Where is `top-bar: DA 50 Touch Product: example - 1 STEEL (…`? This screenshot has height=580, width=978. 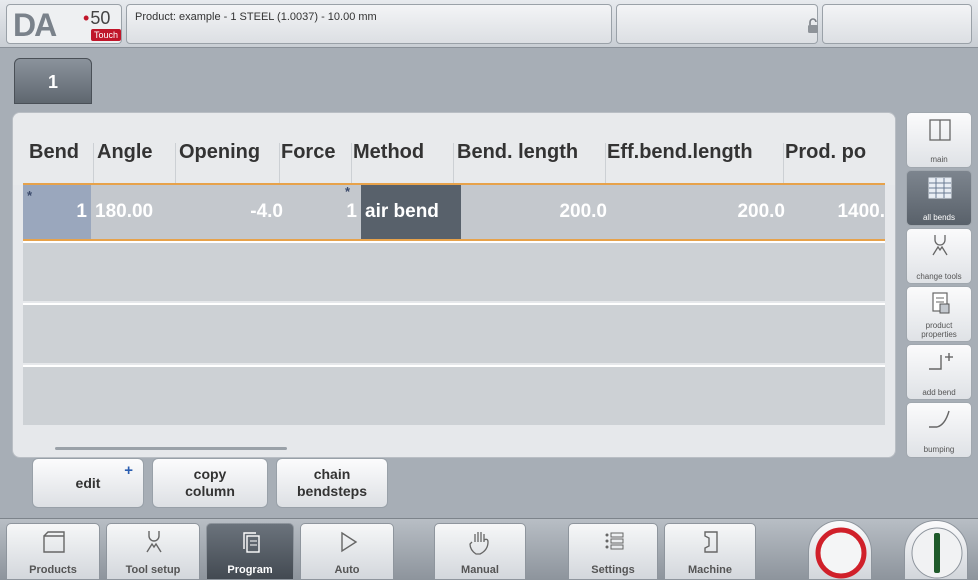
top-bar: DA 50 Touch Product: example - 1 STEEL (… is located at coordinates (489, 24).